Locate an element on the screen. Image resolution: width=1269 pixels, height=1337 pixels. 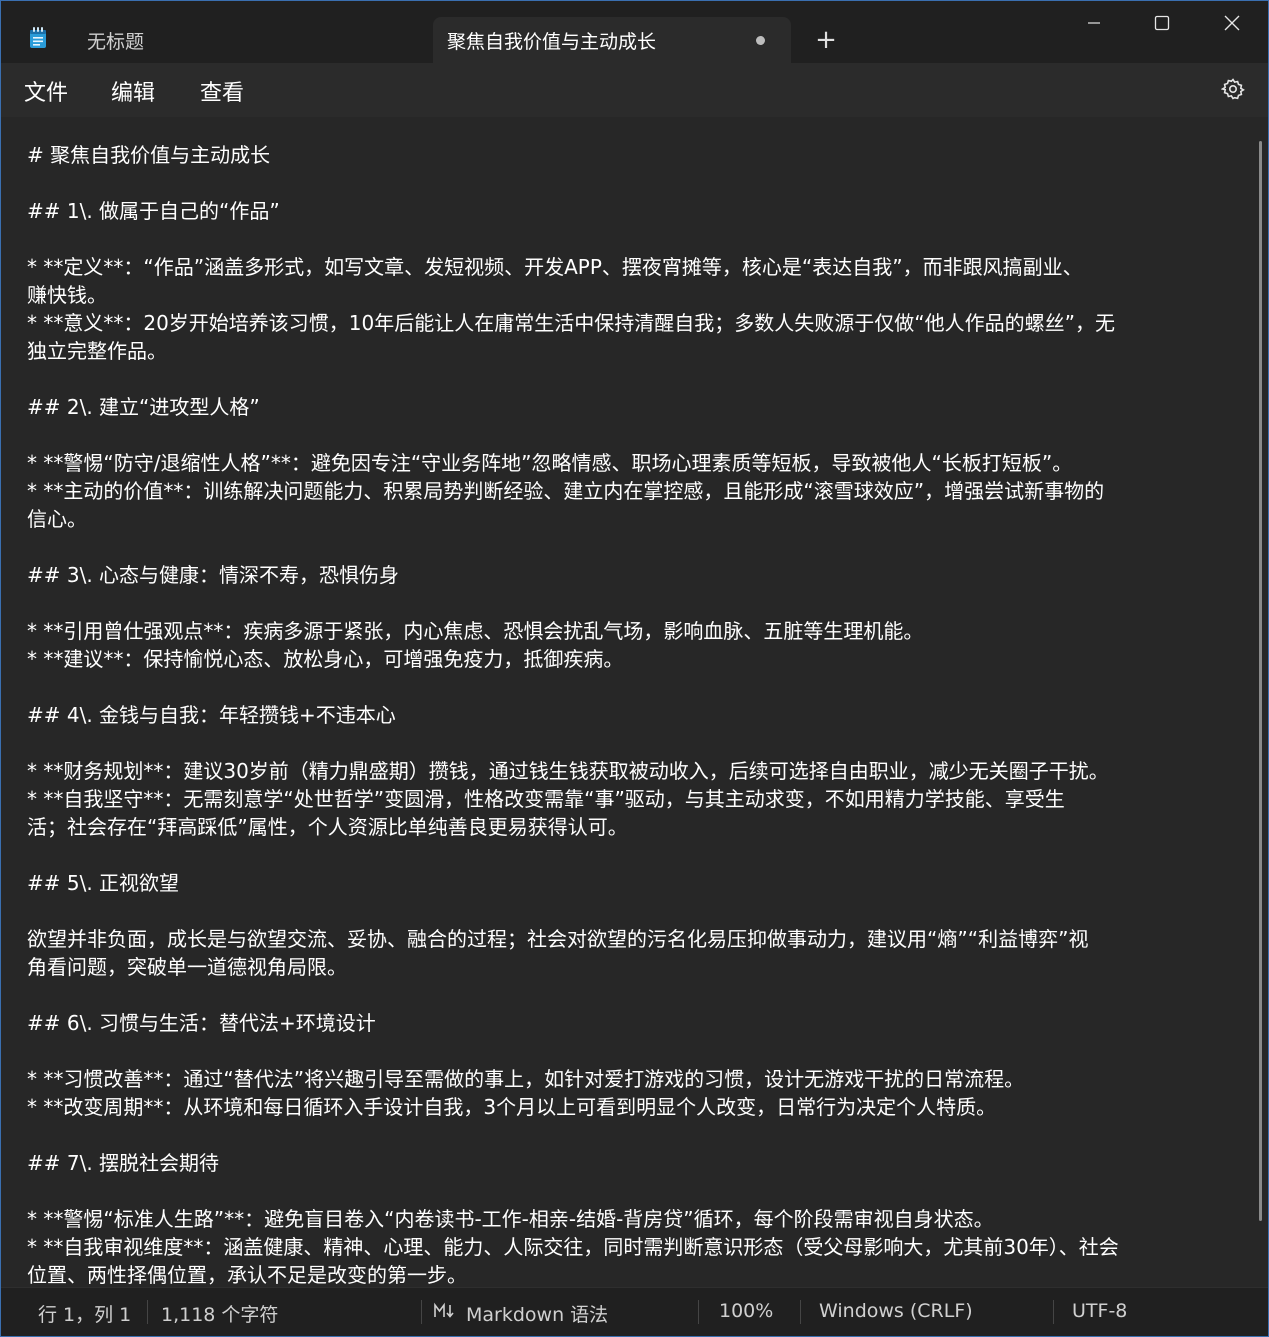
editor-line: 角看问题，突破单一道德视角局限。 is located at coordinates (187, 967).